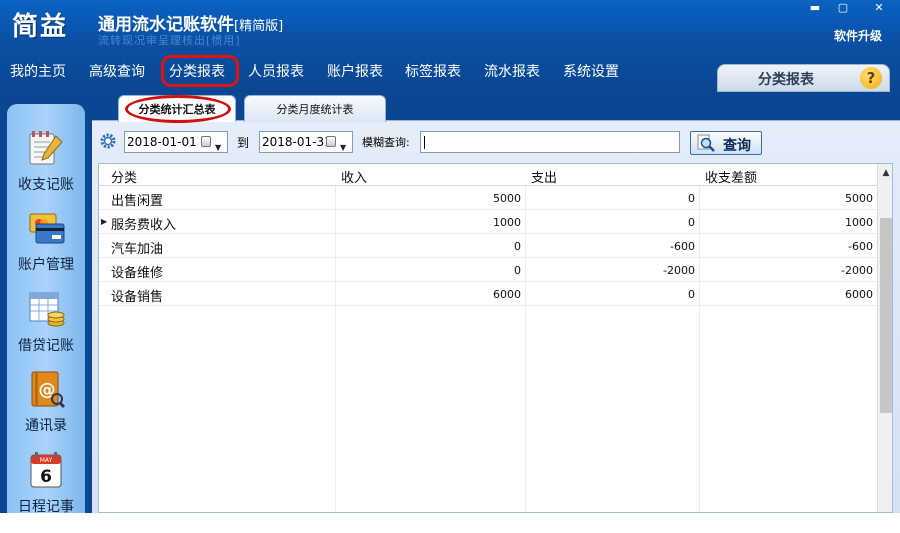 The width and height of the screenshot is (900, 533). Describe the element at coordinates (259, 26) in the screenshot. I see `app-edition: [精简版]` at that location.